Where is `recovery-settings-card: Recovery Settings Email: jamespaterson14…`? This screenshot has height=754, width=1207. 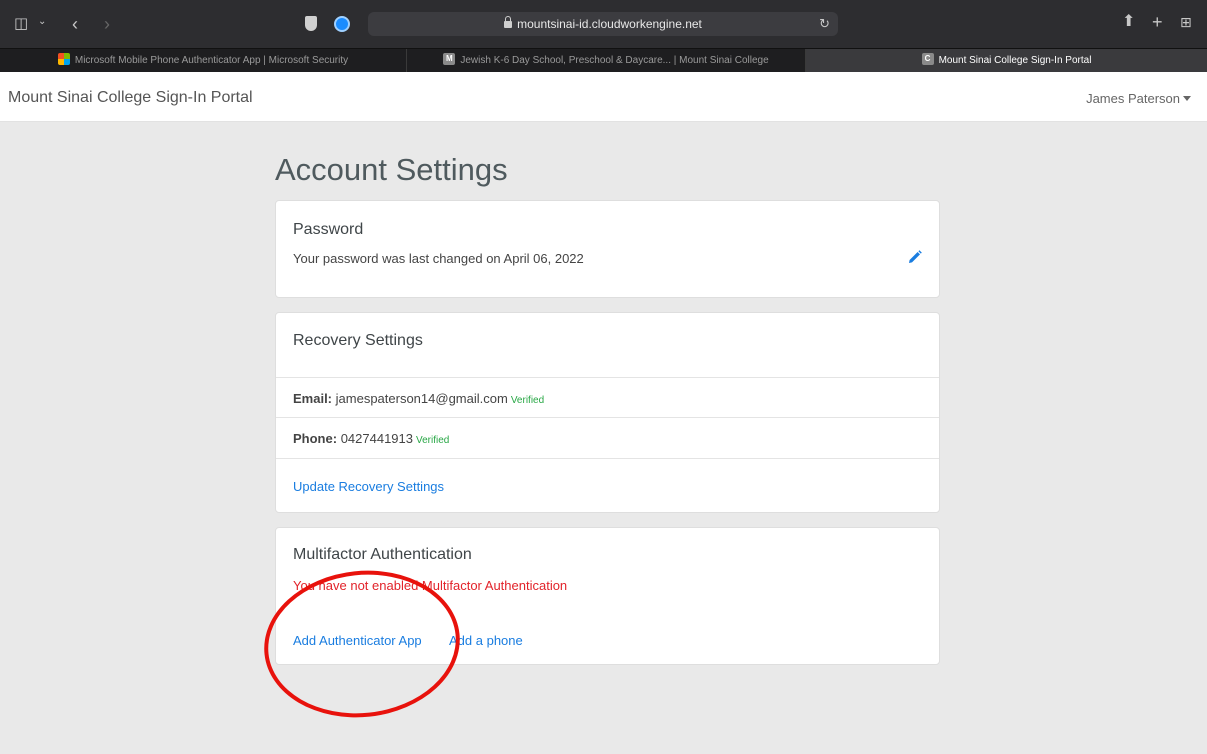
recovery-settings-card: Recovery Settings Email: jamespaterson14… is located at coordinates (607, 412).